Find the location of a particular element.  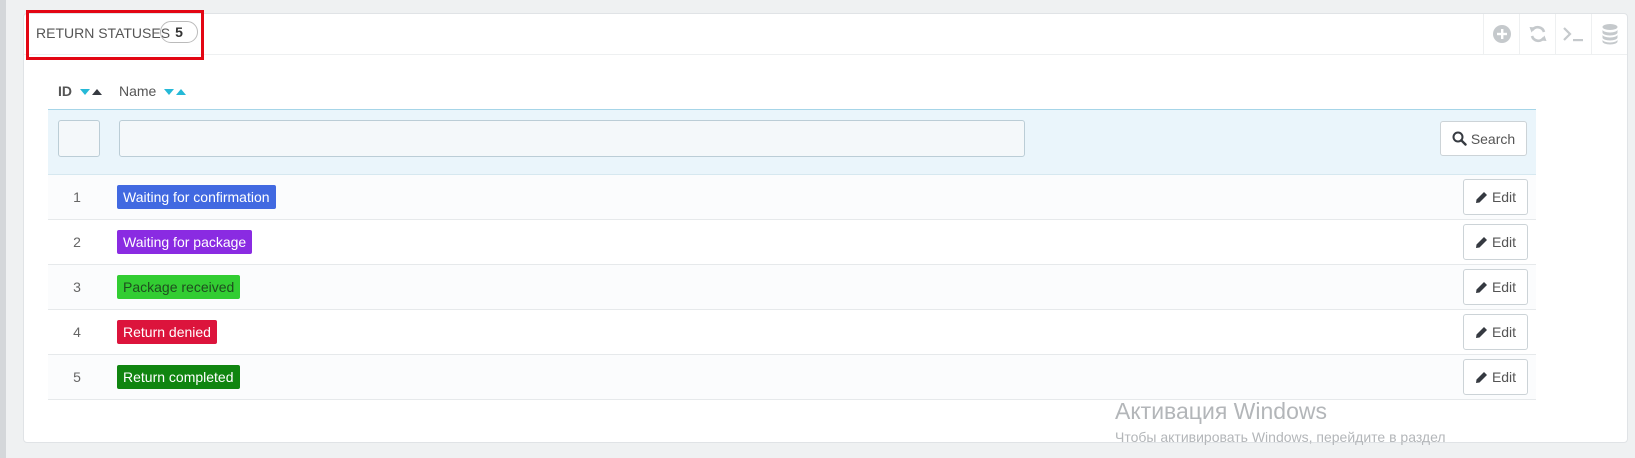

page-left-edge is located at coordinates (3, 229).